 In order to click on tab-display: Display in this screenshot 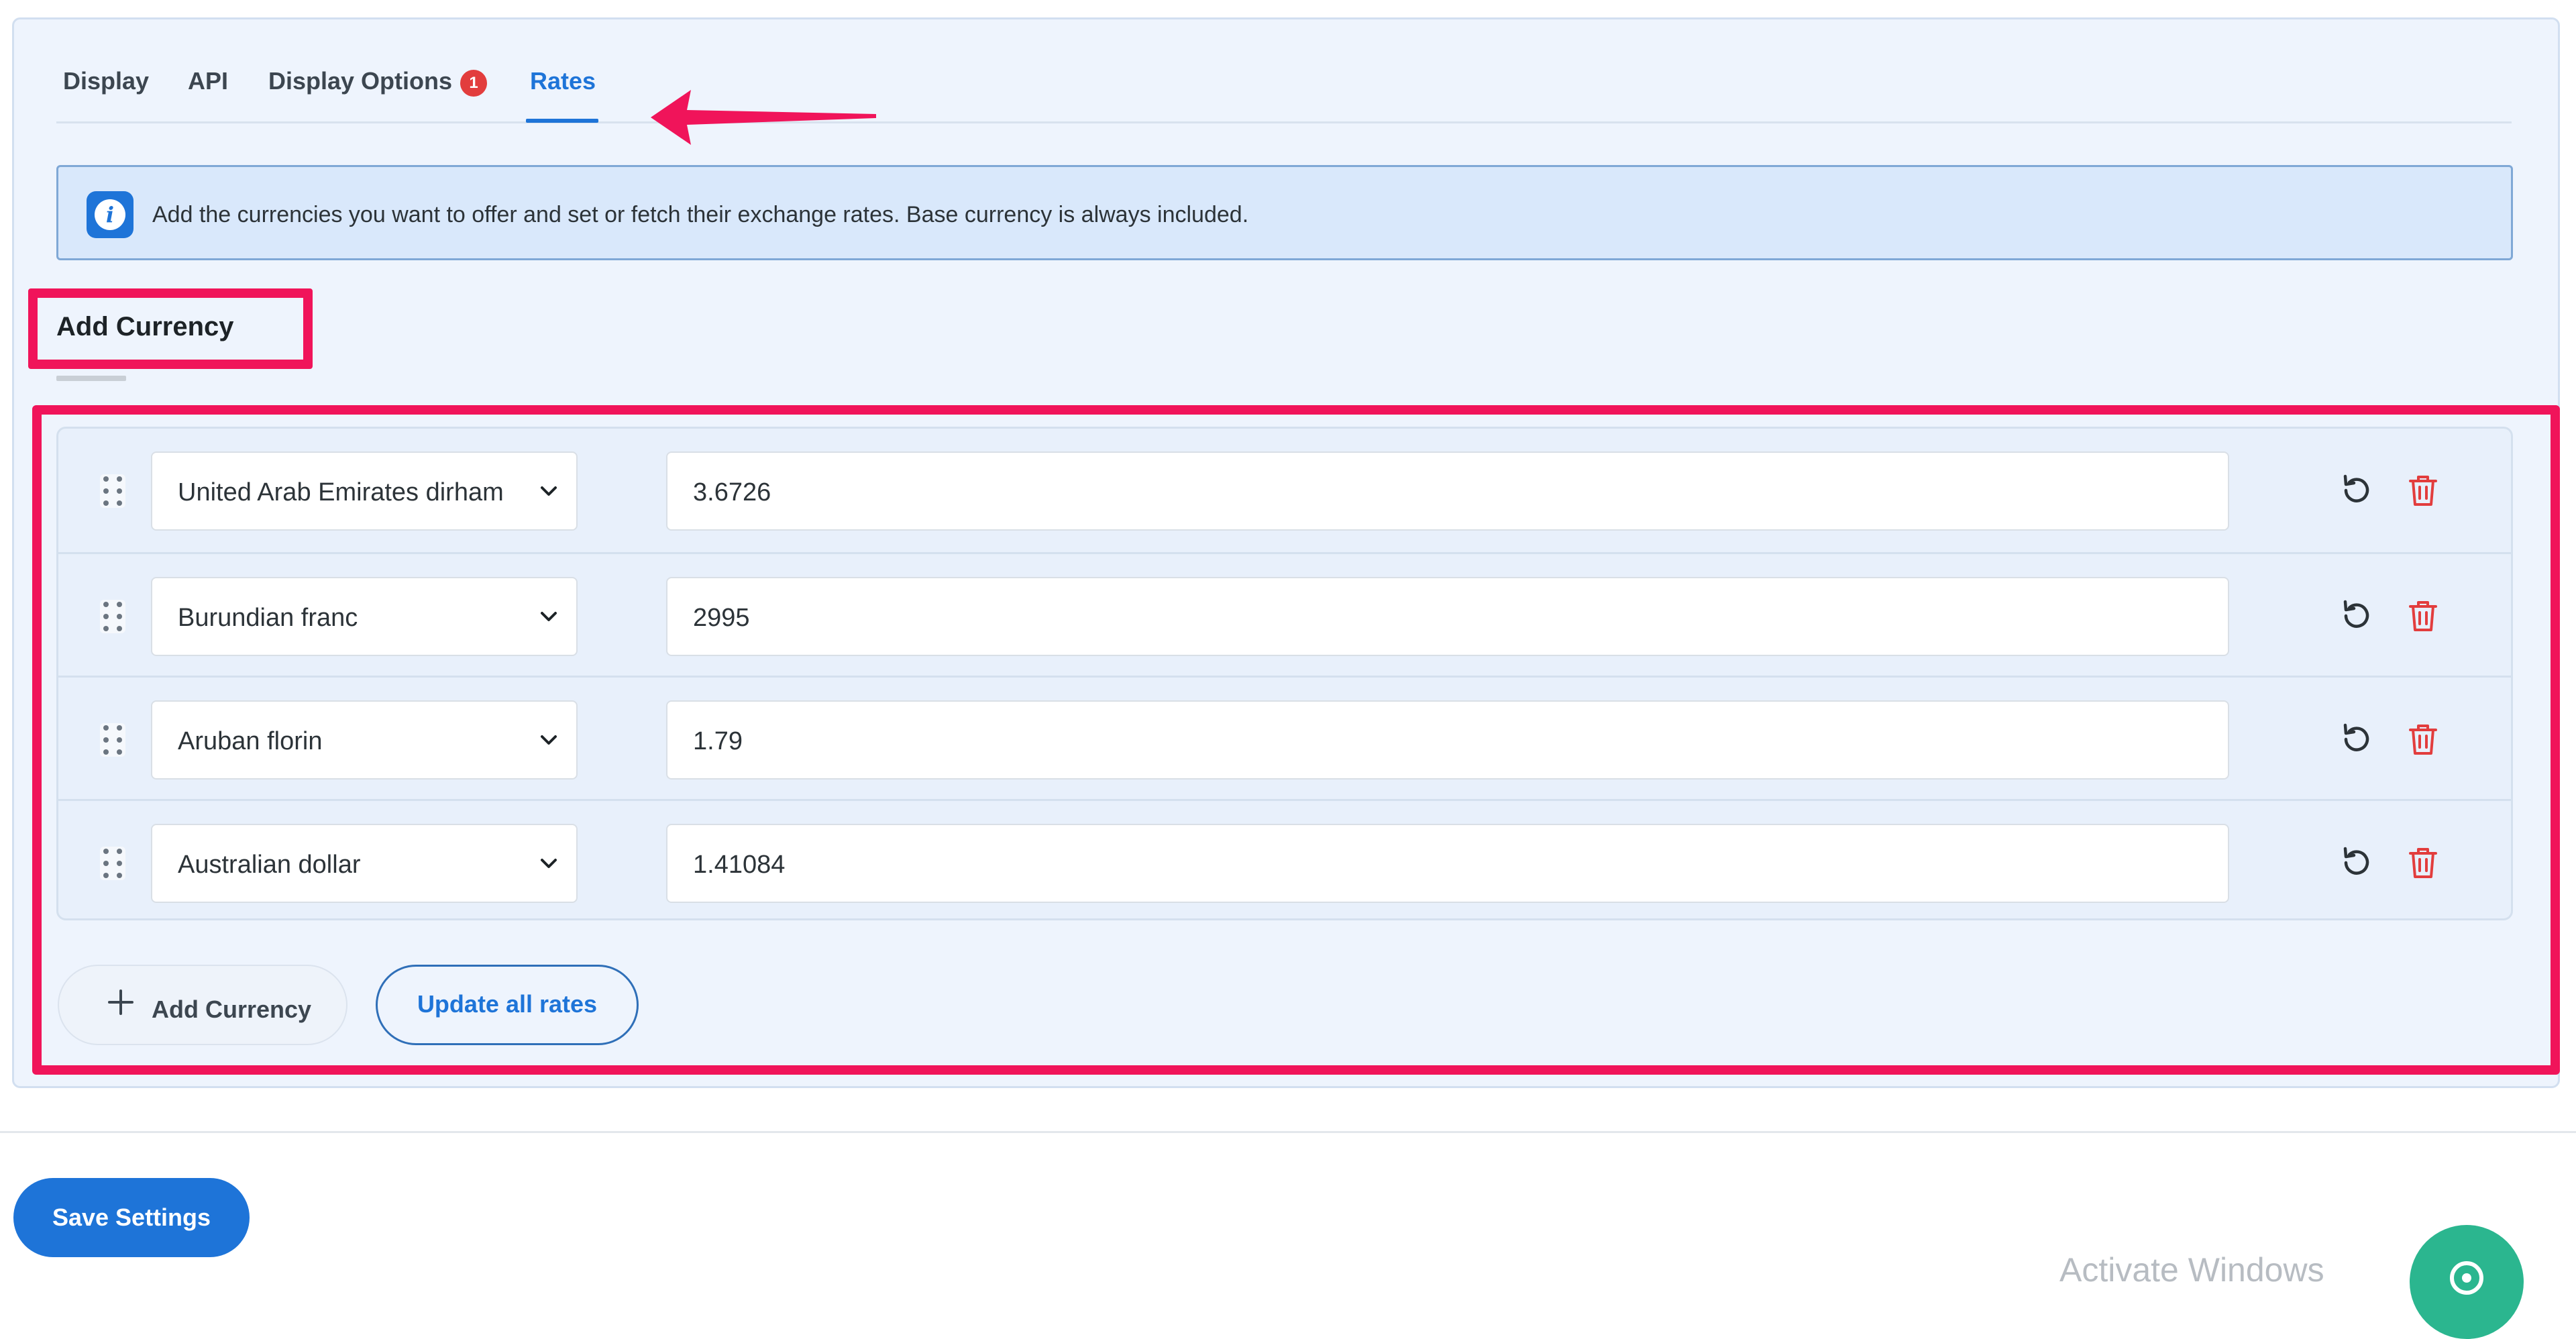, I will do `click(106, 81)`.